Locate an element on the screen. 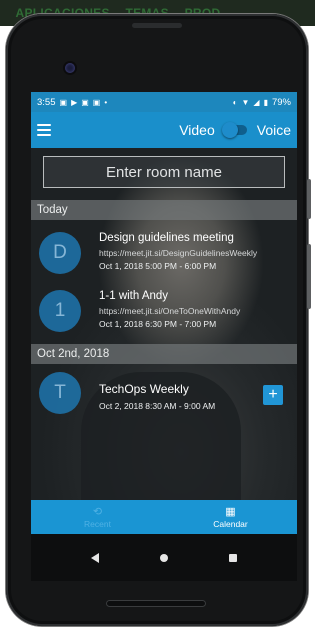  wifi-icon: ▼ is located at coordinates (245, 102).